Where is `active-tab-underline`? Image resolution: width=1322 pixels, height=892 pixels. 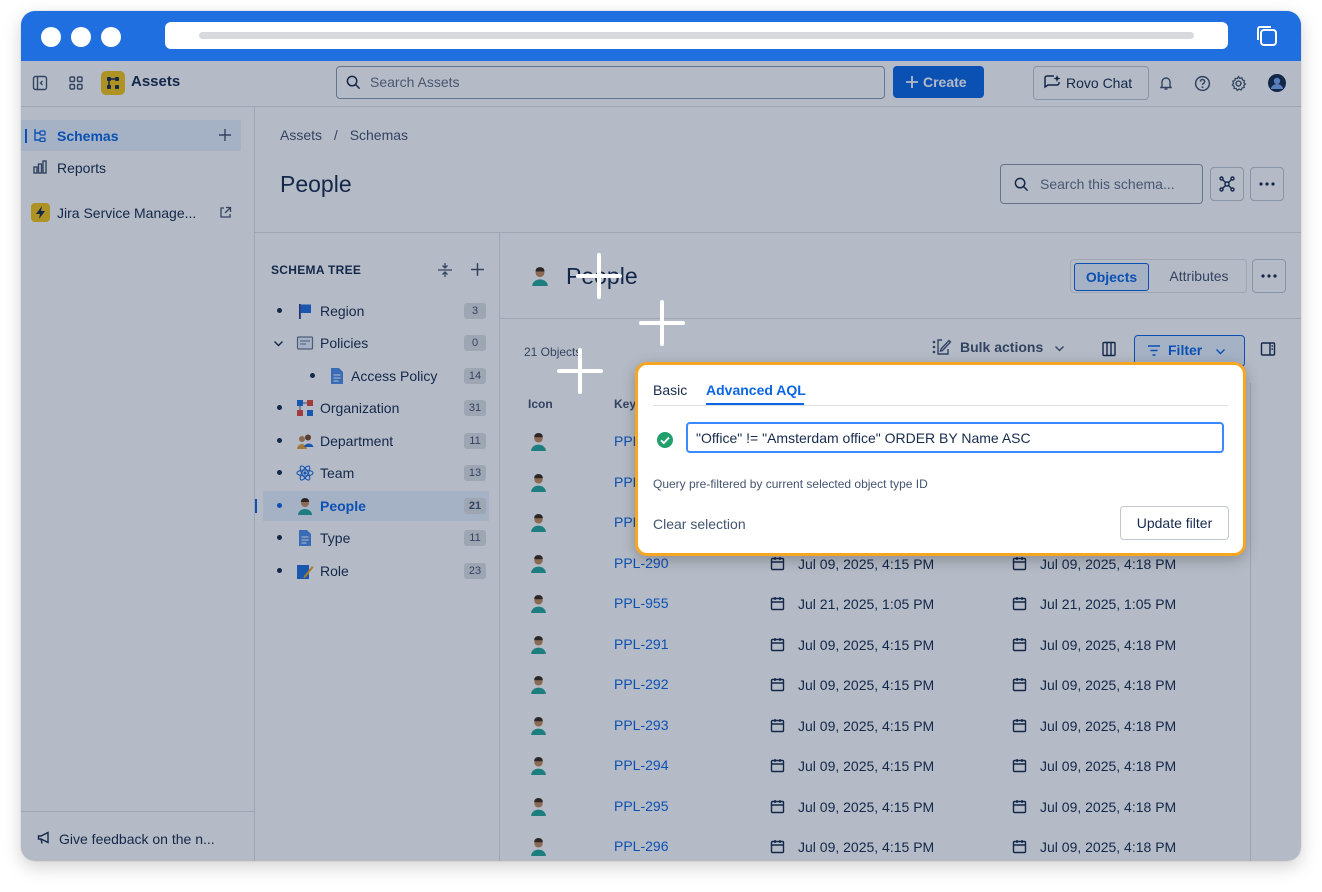 active-tab-underline is located at coordinates (755, 404).